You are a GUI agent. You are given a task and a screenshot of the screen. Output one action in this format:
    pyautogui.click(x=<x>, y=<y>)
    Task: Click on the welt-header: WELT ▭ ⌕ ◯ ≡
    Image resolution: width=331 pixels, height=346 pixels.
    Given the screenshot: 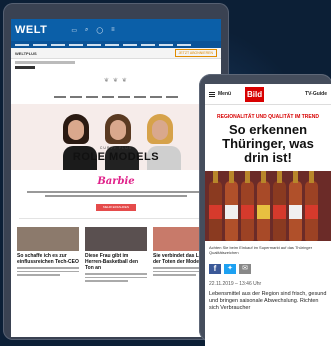 What is the action you would take?
    pyautogui.click(x=116, y=30)
    